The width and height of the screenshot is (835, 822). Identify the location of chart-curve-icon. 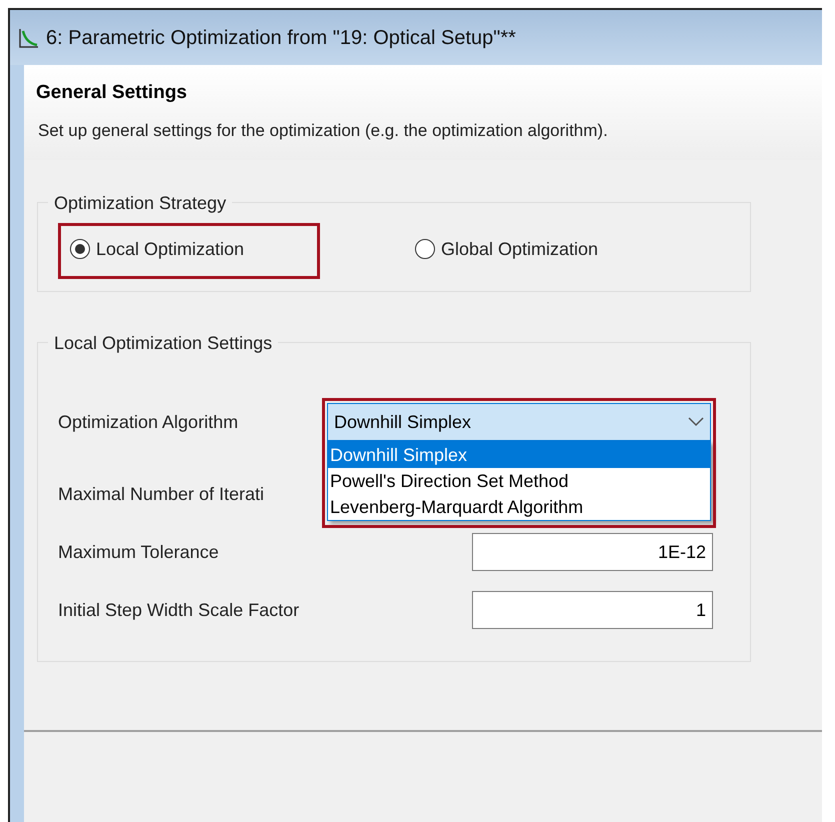
(29, 37).